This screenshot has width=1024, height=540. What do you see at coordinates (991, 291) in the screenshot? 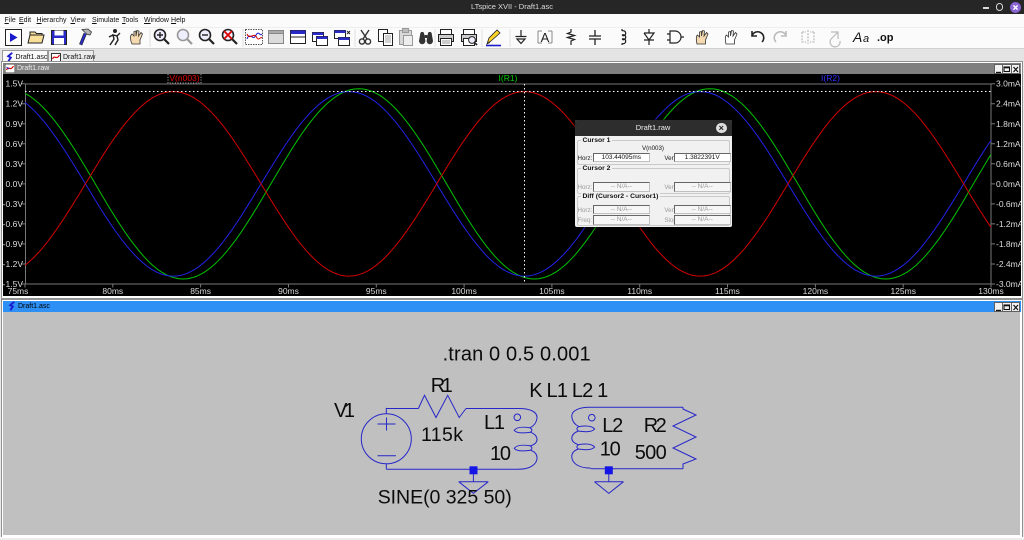
I see `svg-text: 130ms` at bounding box center [991, 291].